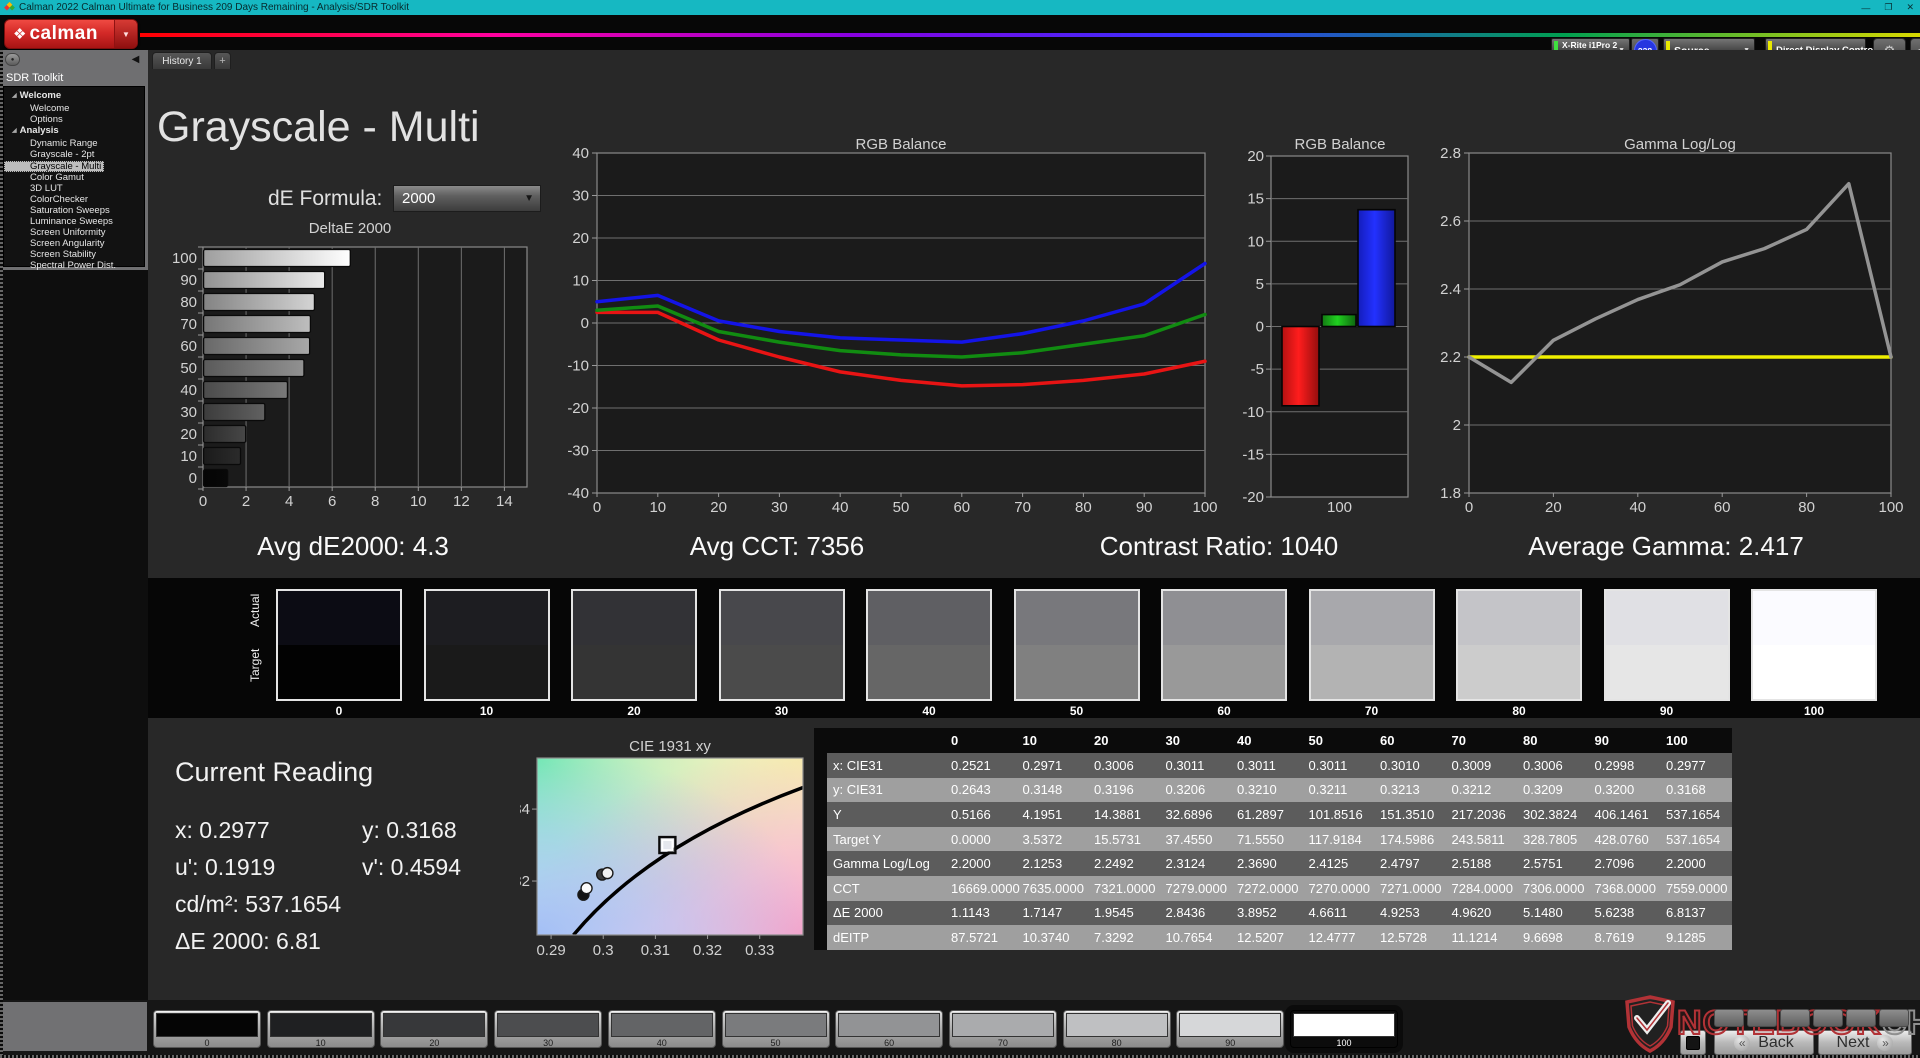  Describe the element at coordinates (1114, 864) in the screenshot. I see `table-cell: 2.2492` at that location.